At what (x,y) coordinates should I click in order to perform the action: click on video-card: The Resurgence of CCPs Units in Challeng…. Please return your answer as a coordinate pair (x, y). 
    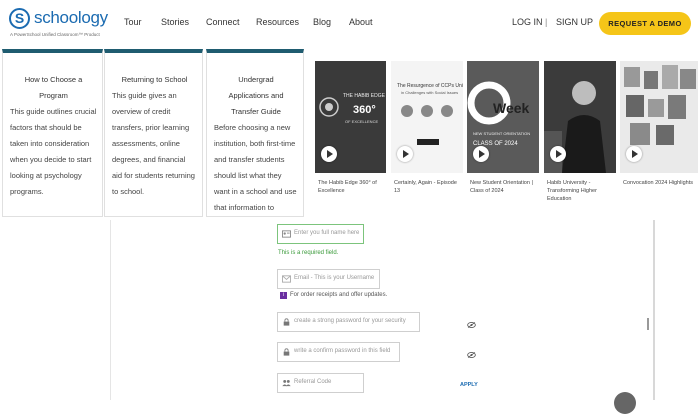
    Looking at the image, I should click on (427, 132).